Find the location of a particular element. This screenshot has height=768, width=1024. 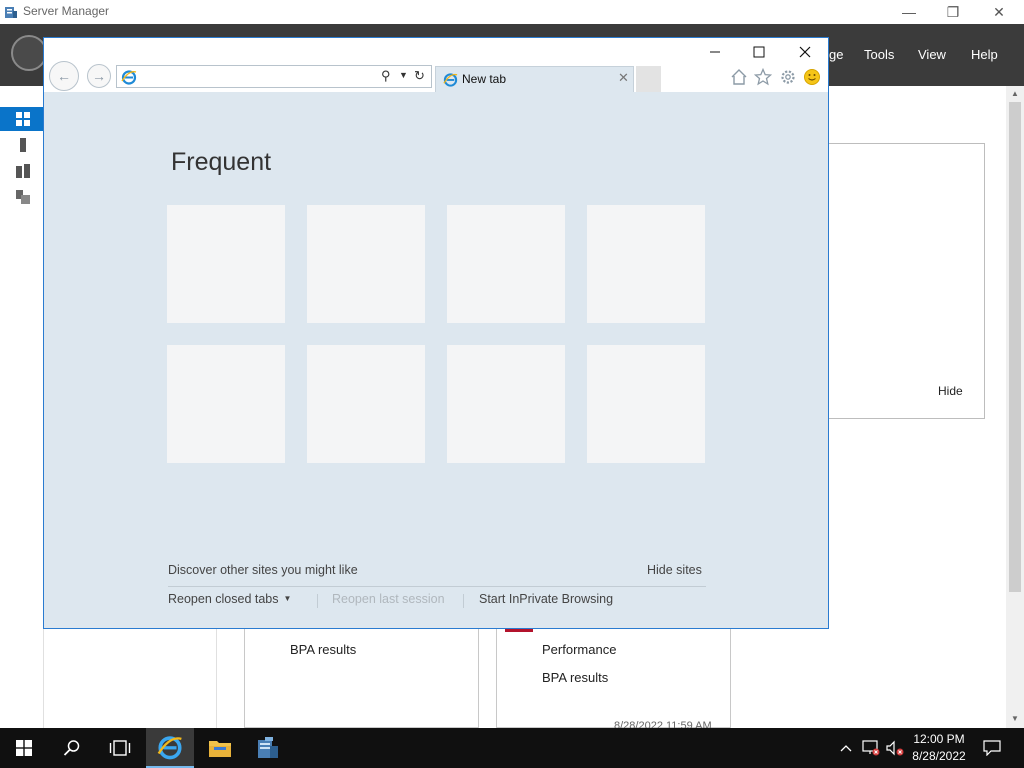

taskbar-clock: 12:00 PM 8/28/2022 is located at coordinates (939, 748).